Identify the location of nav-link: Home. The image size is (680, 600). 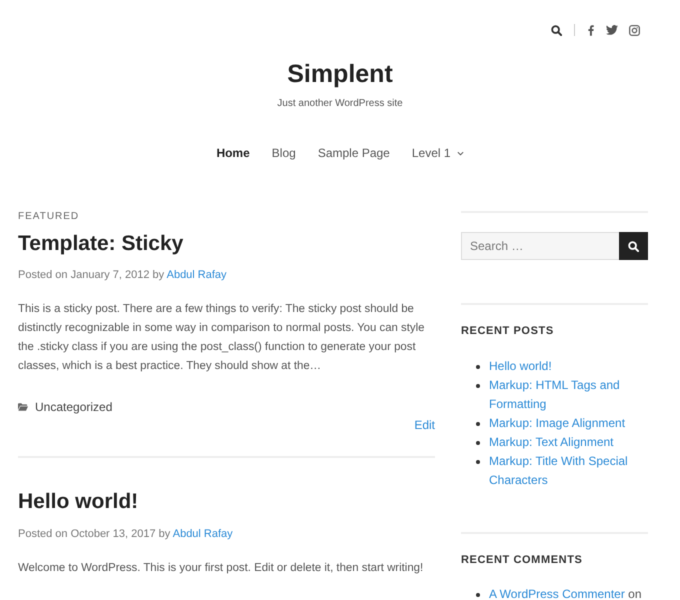
(233, 153).